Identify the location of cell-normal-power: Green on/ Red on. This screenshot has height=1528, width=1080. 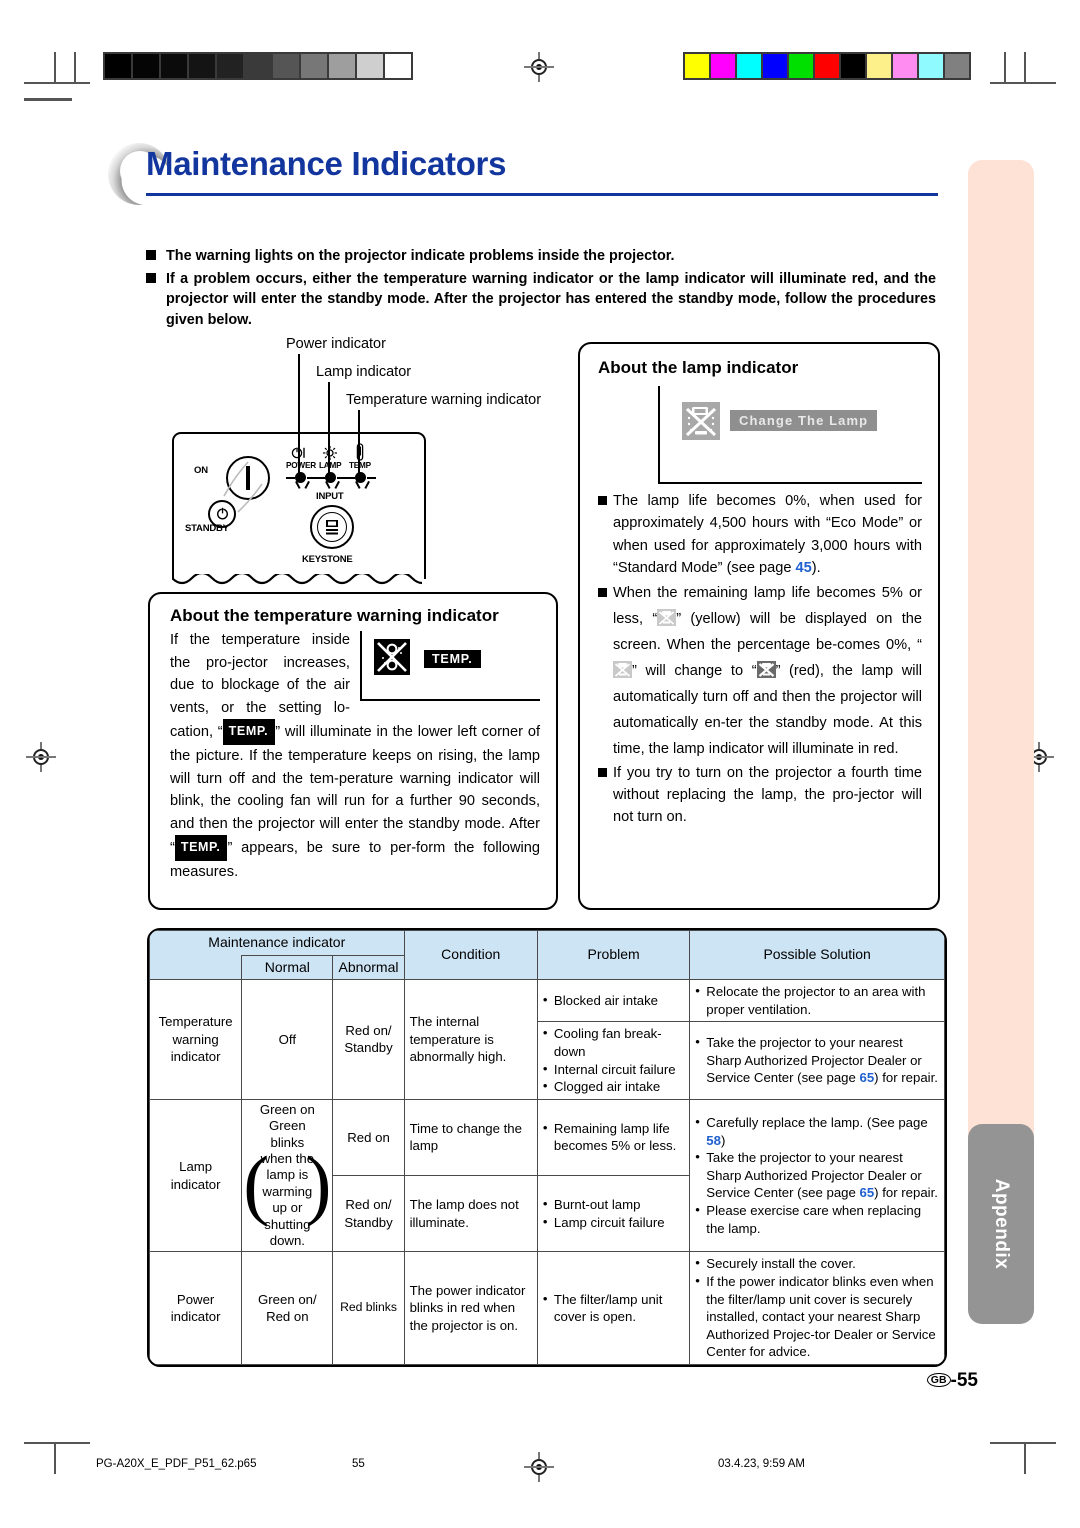
(287, 1308).